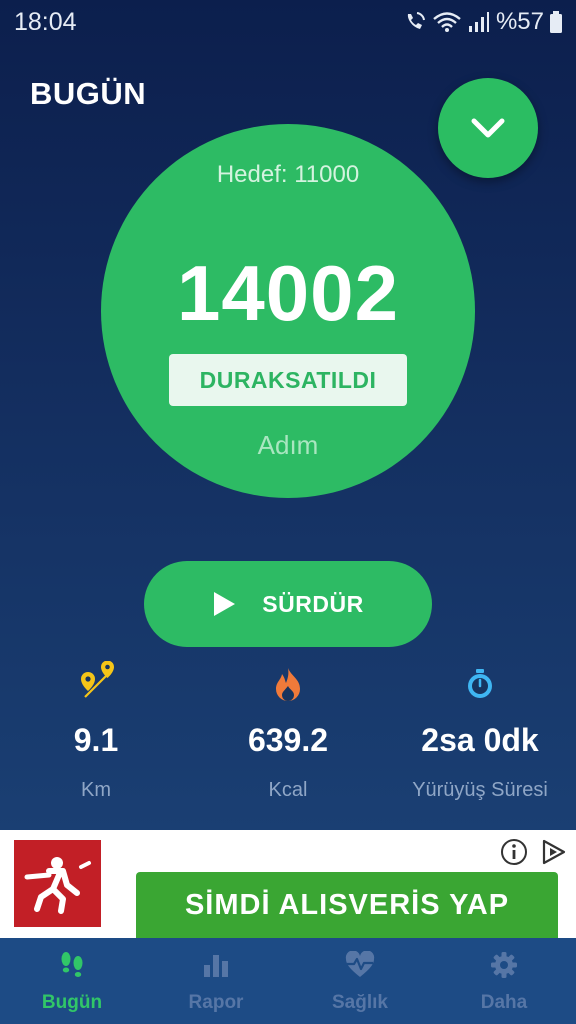 This screenshot has height=1024, width=576. What do you see at coordinates (360, 1002) in the screenshot?
I see `nav-label-health: Sağlık` at bounding box center [360, 1002].